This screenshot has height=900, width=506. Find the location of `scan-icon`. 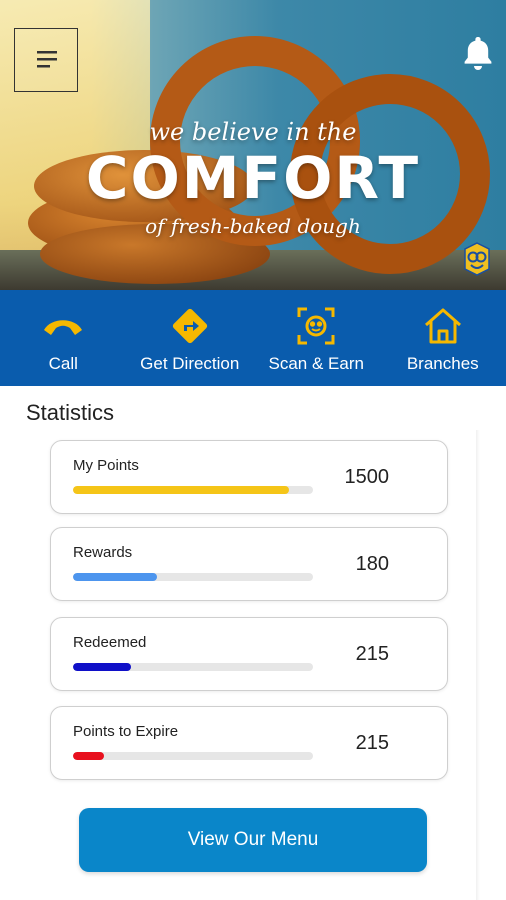

scan-icon is located at coordinates (316, 326).